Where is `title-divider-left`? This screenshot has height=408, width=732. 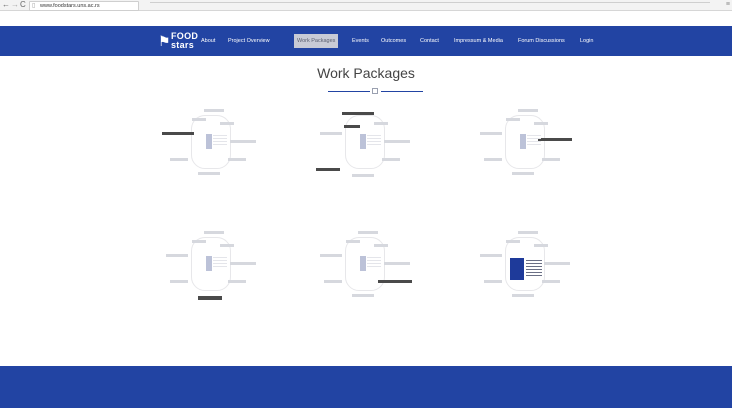
title-divider-left is located at coordinates (349, 91).